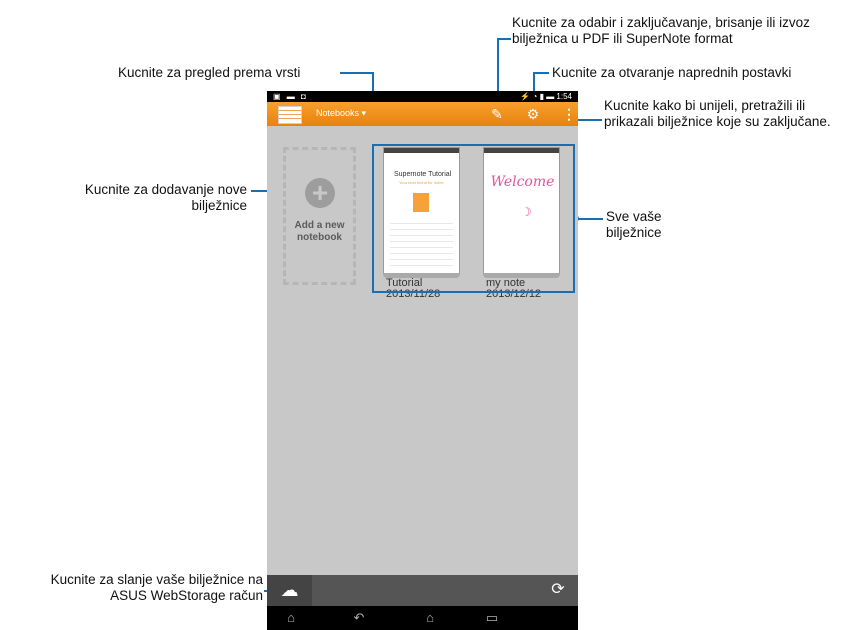  What do you see at coordinates (634, 216) in the screenshot?
I see `callout-all-line1: Sve vaše` at bounding box center [634, 216].